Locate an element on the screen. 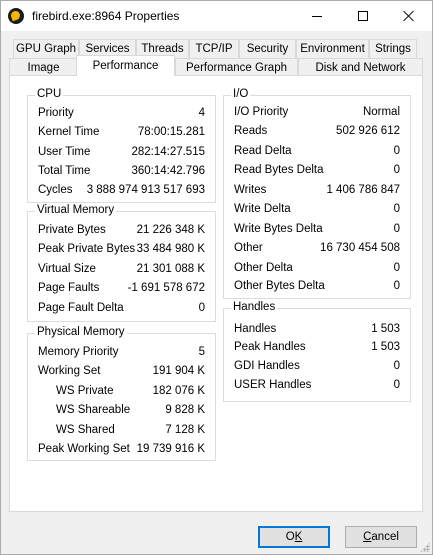  io-row-write-delta: Write Delta 0 is located at coordinates (317, 209).